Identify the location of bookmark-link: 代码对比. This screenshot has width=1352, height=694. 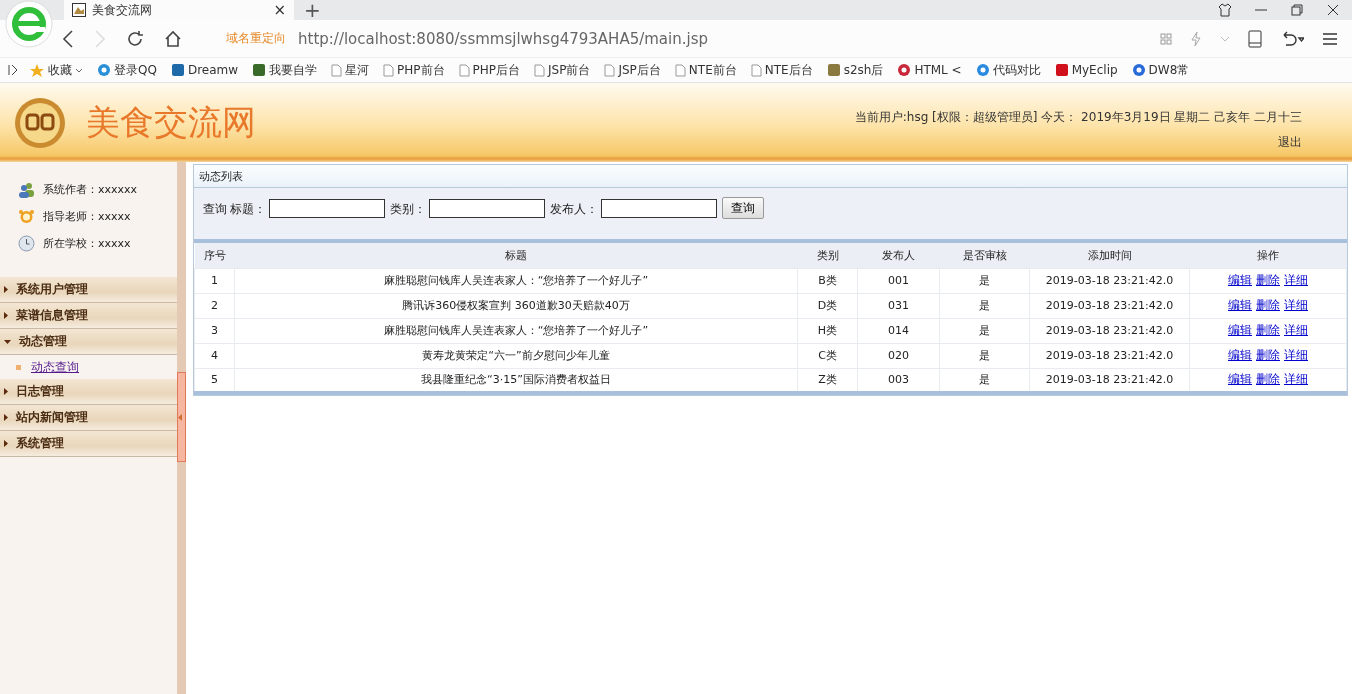
(1008, 70).